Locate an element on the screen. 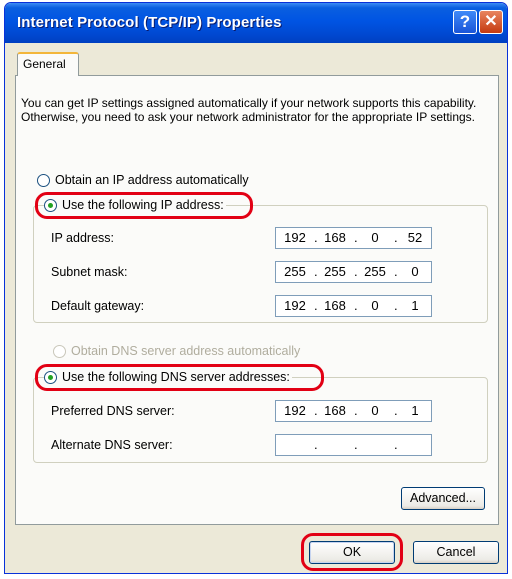  alternate-dns-input: . . . is located at coordinates (353, 445).